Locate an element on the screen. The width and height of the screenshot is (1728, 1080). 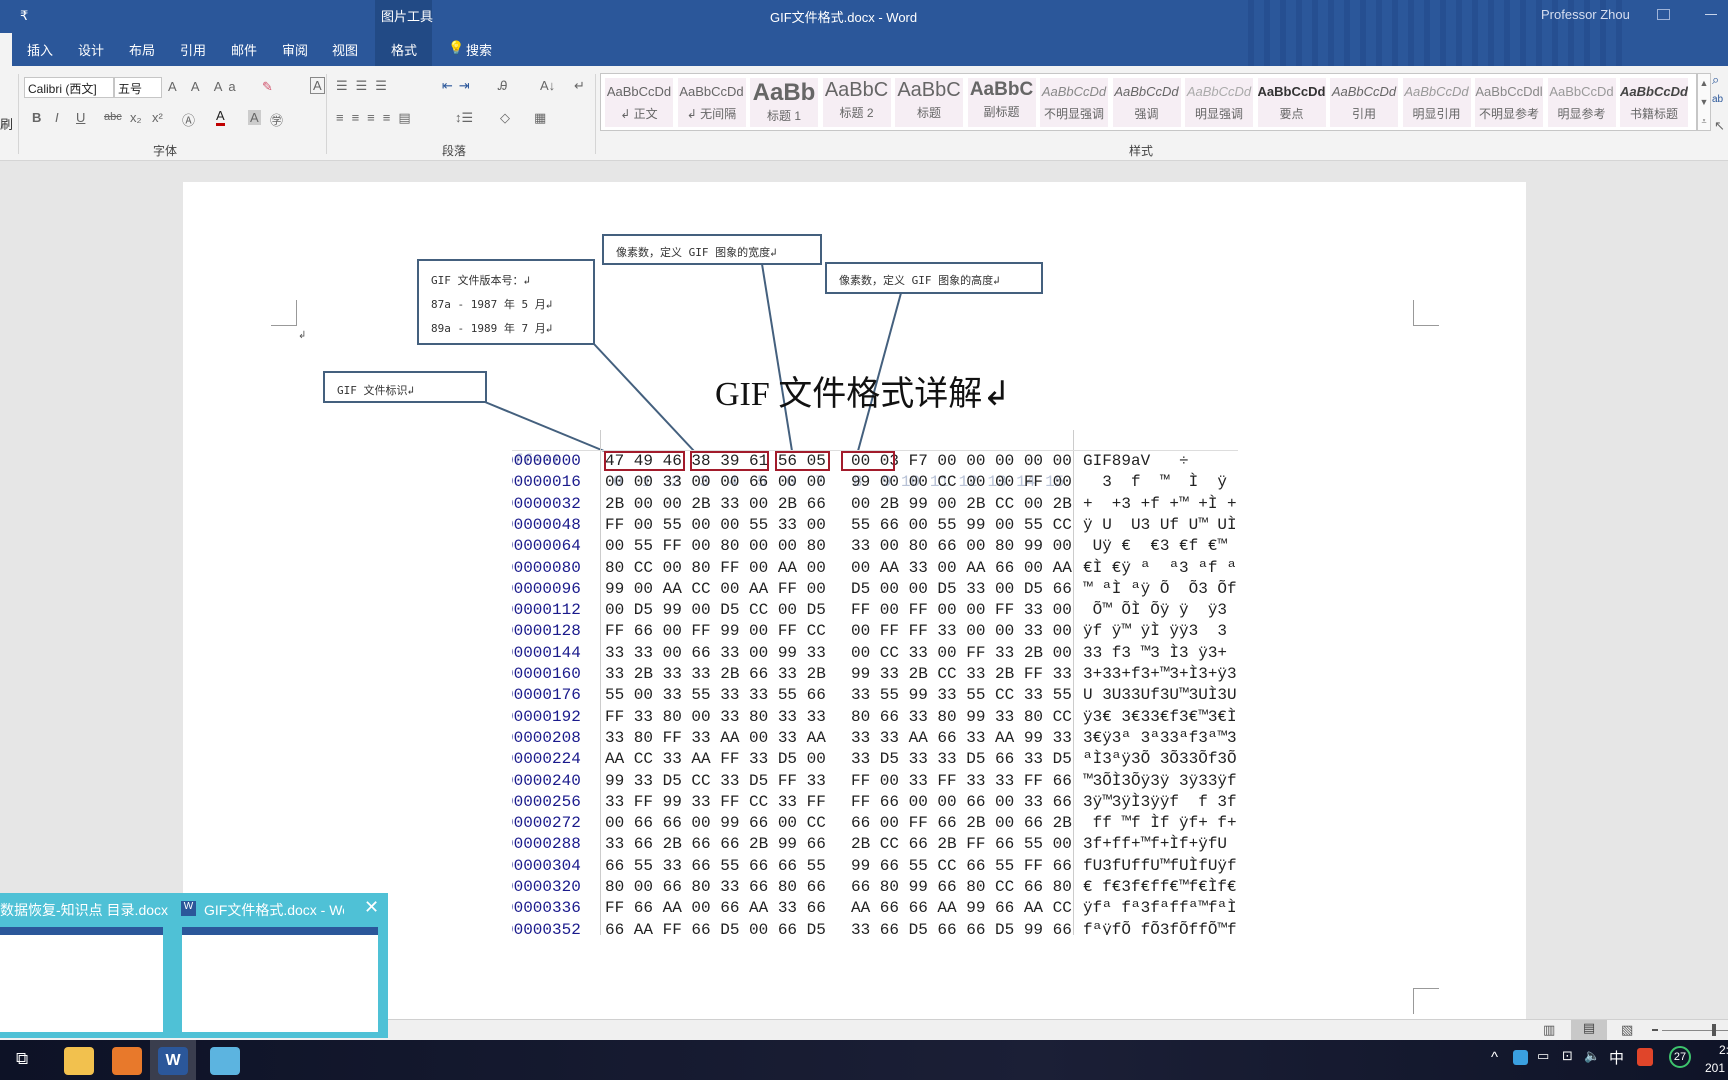
highlight-version is located at coordinates (729, 461).